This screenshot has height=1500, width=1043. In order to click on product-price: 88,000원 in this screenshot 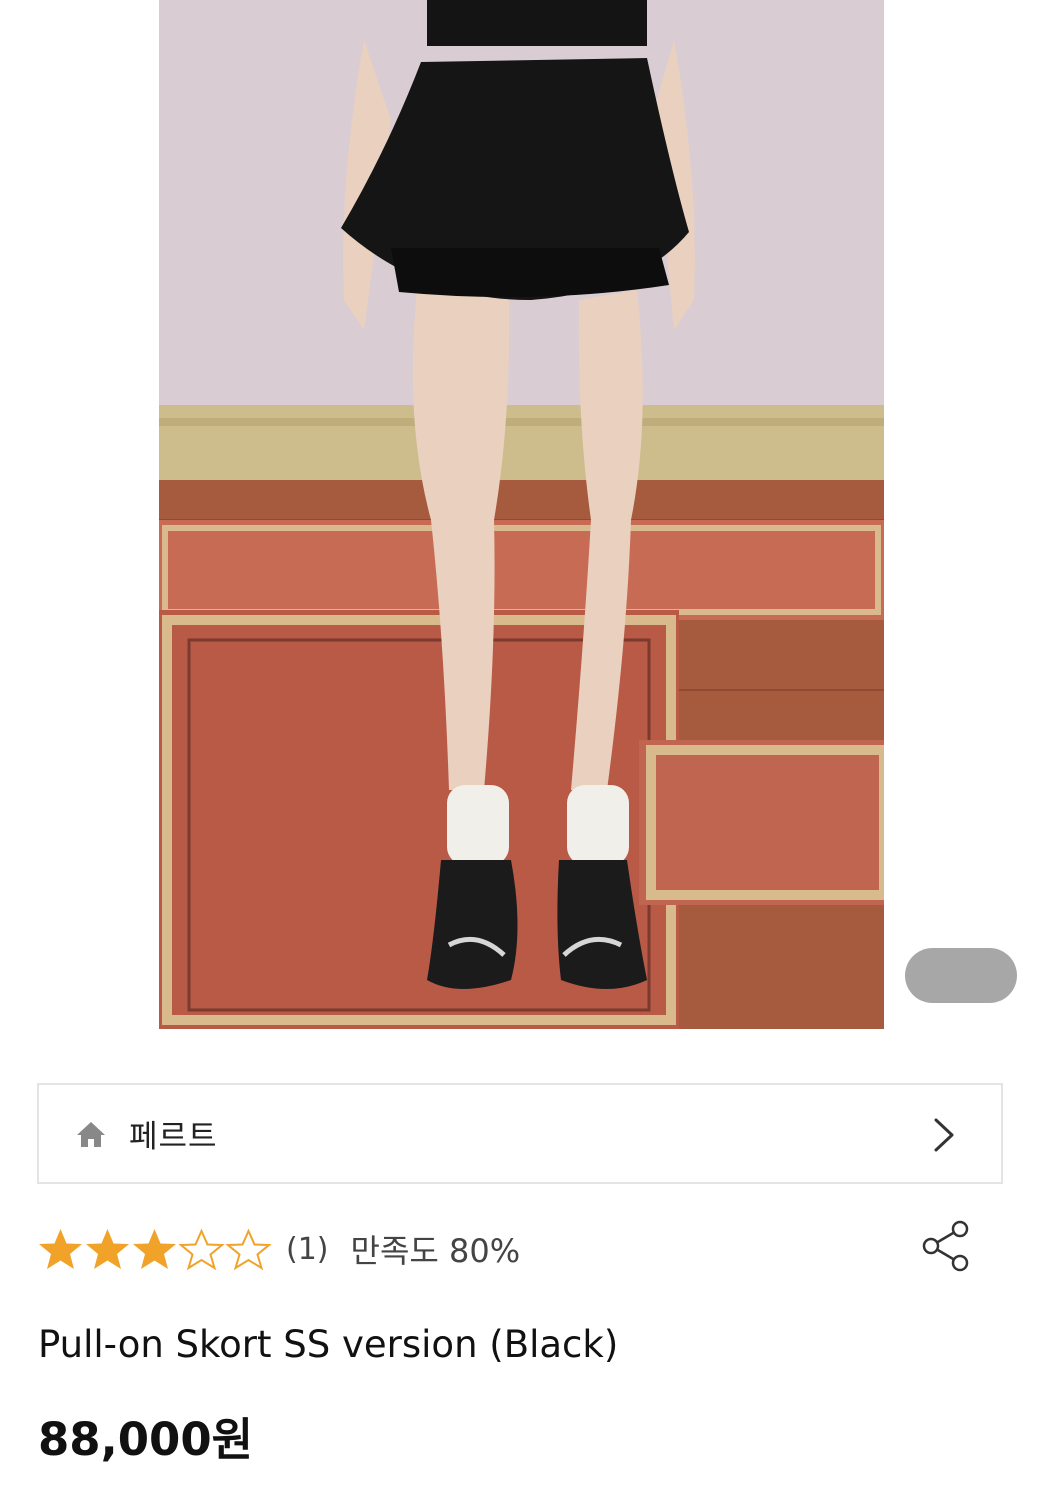, I will do `click(146, 1439)`.